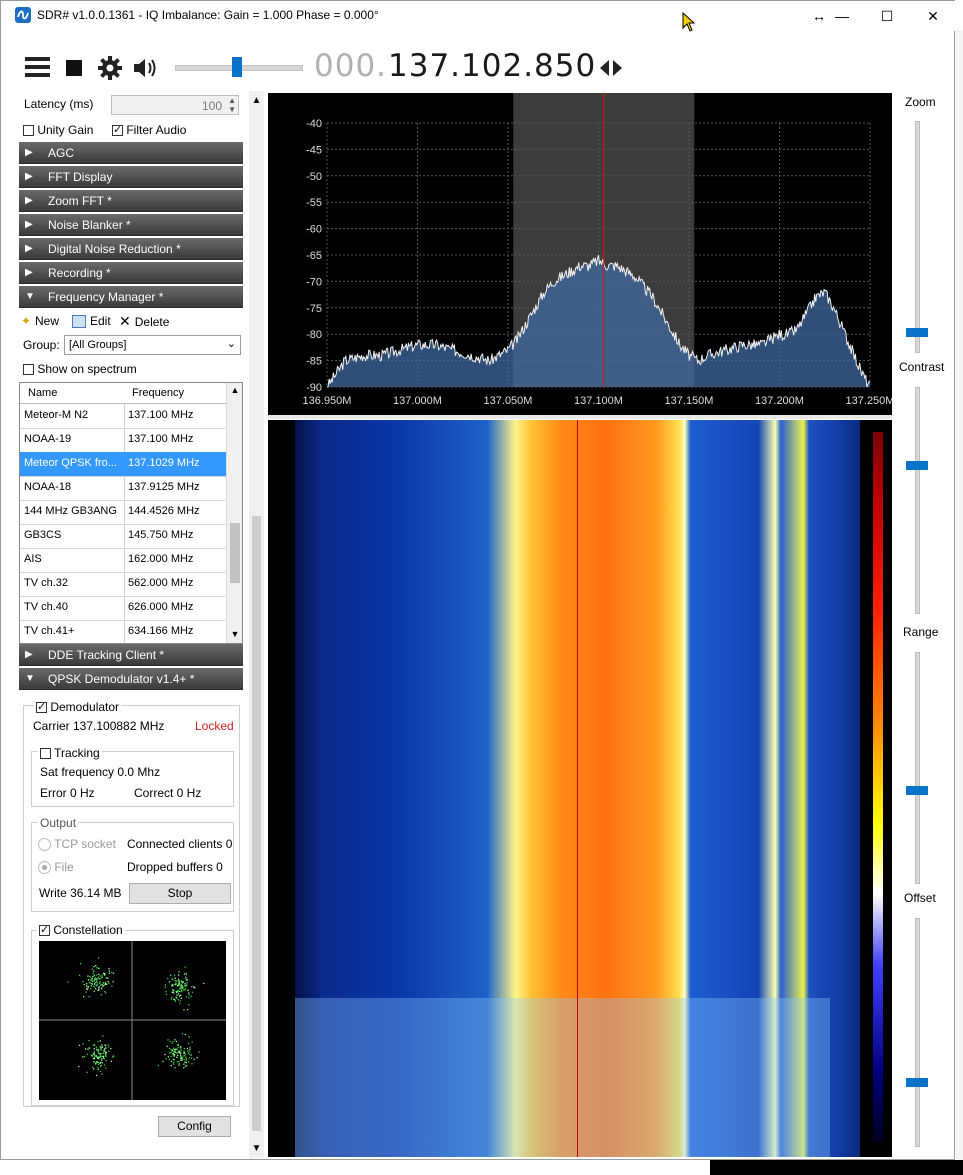 The image size is (963, 1175). What do you see at coordinates (125, 321) in the screenshot?
I see `delete-x-icon: ✕` at bounding box center [125, 321].